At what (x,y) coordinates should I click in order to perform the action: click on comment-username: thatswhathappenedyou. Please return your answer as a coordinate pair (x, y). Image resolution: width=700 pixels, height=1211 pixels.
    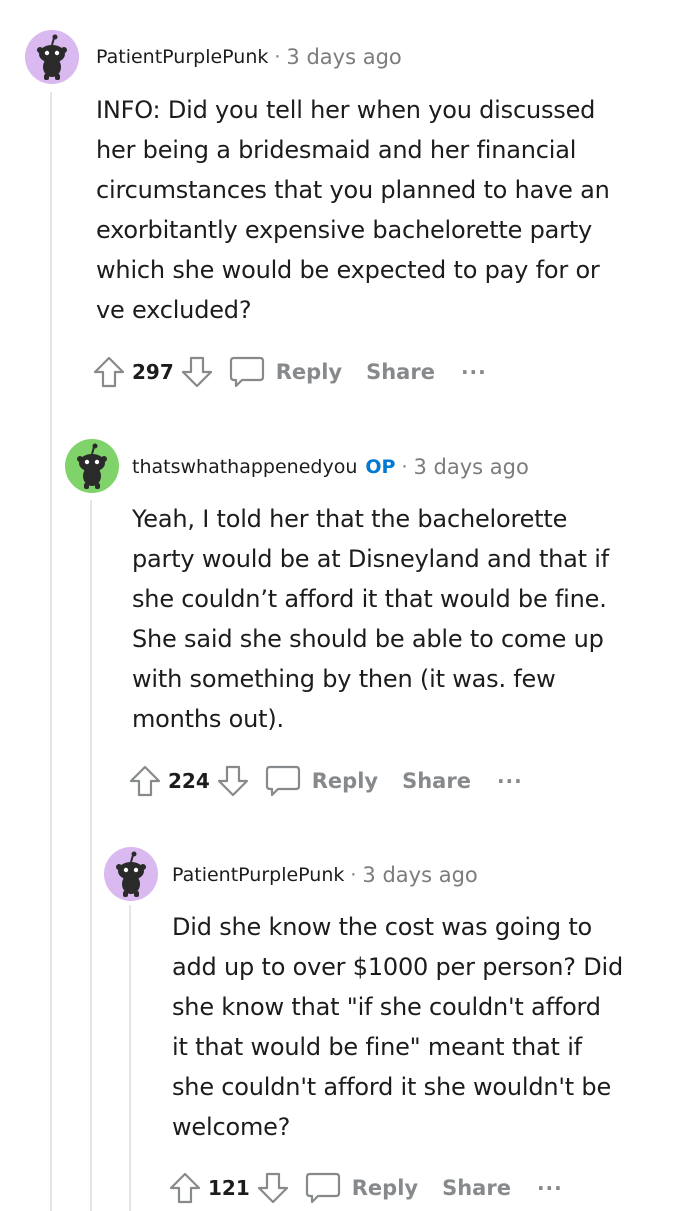
    Looking at the image, I should click on (244, 467).